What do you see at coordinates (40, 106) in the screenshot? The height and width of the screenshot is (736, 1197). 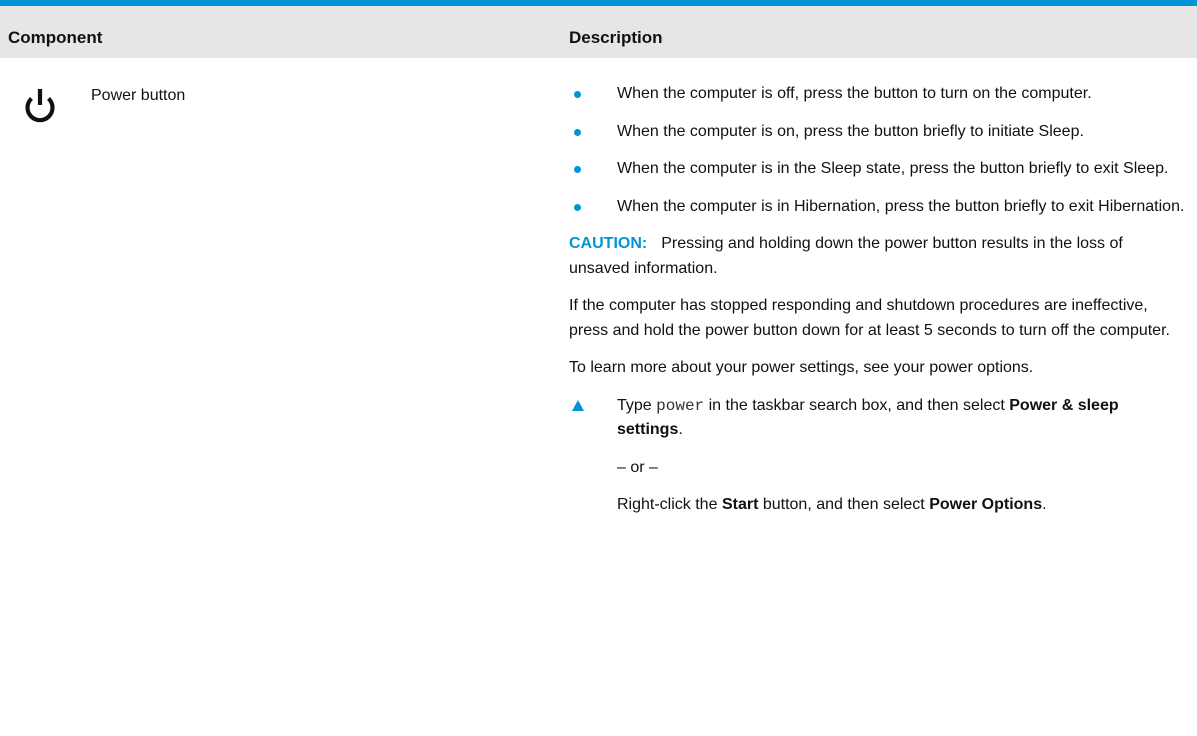 I see `power-icon` at bounding box center [40, 106].